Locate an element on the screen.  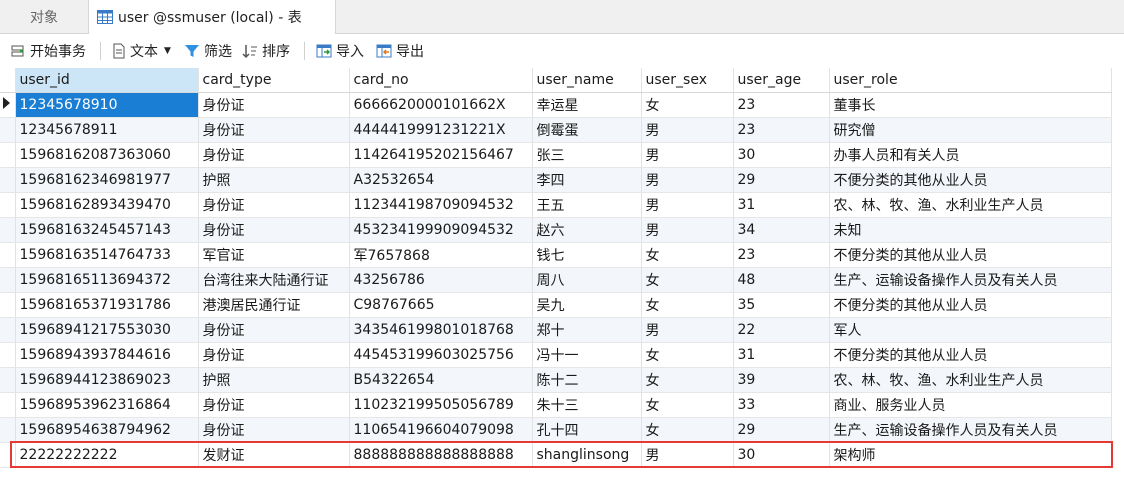
table-cell: C98767665 is located at coordinates (441, 305).